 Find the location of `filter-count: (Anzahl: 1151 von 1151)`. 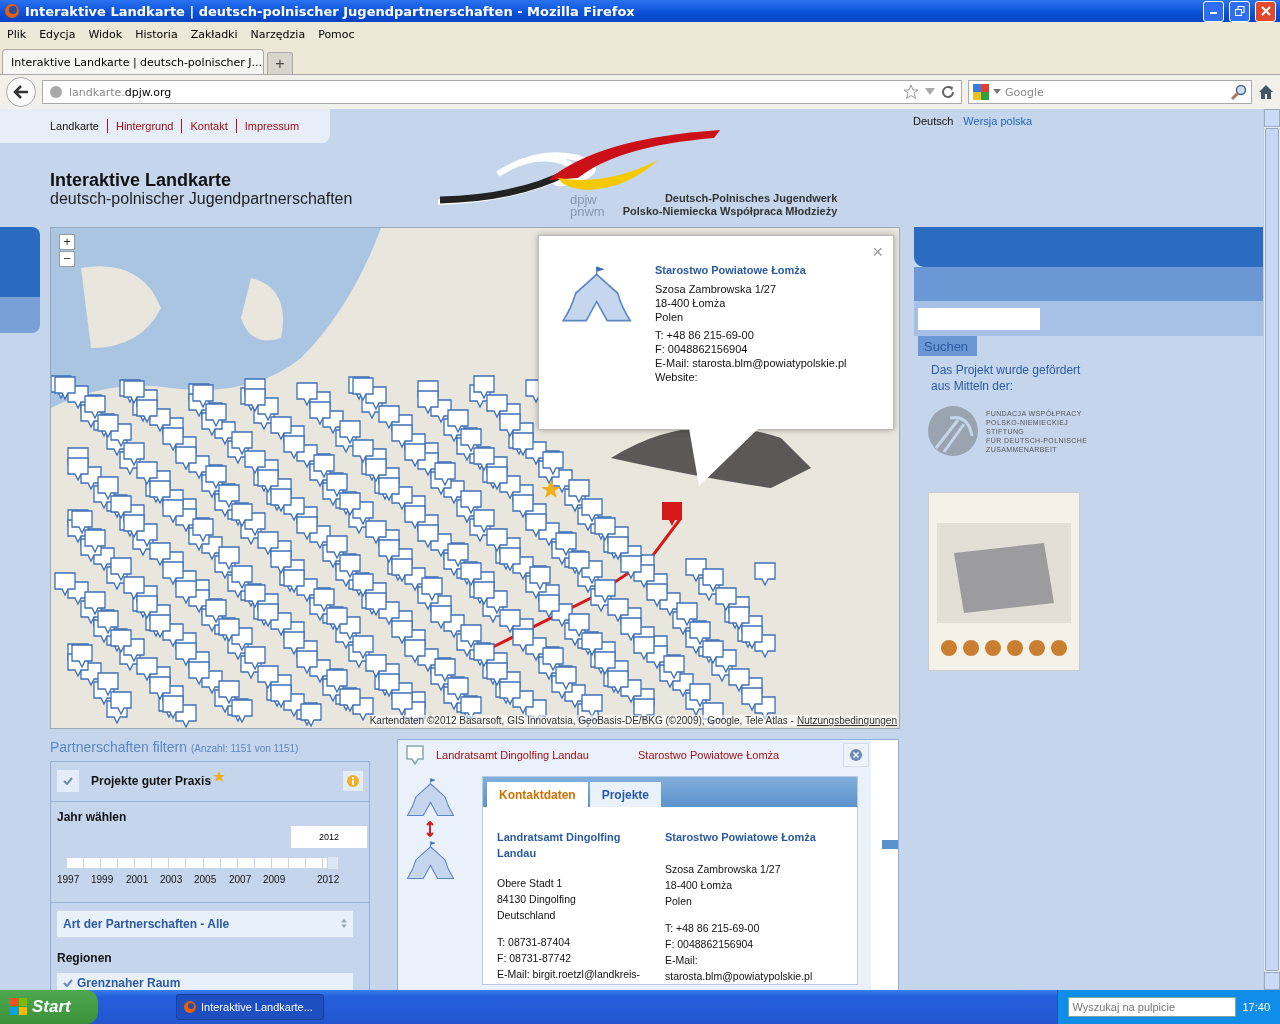

filter-count: (Anzahl: 1151 von 1151) is located at coordinates (244, 748).